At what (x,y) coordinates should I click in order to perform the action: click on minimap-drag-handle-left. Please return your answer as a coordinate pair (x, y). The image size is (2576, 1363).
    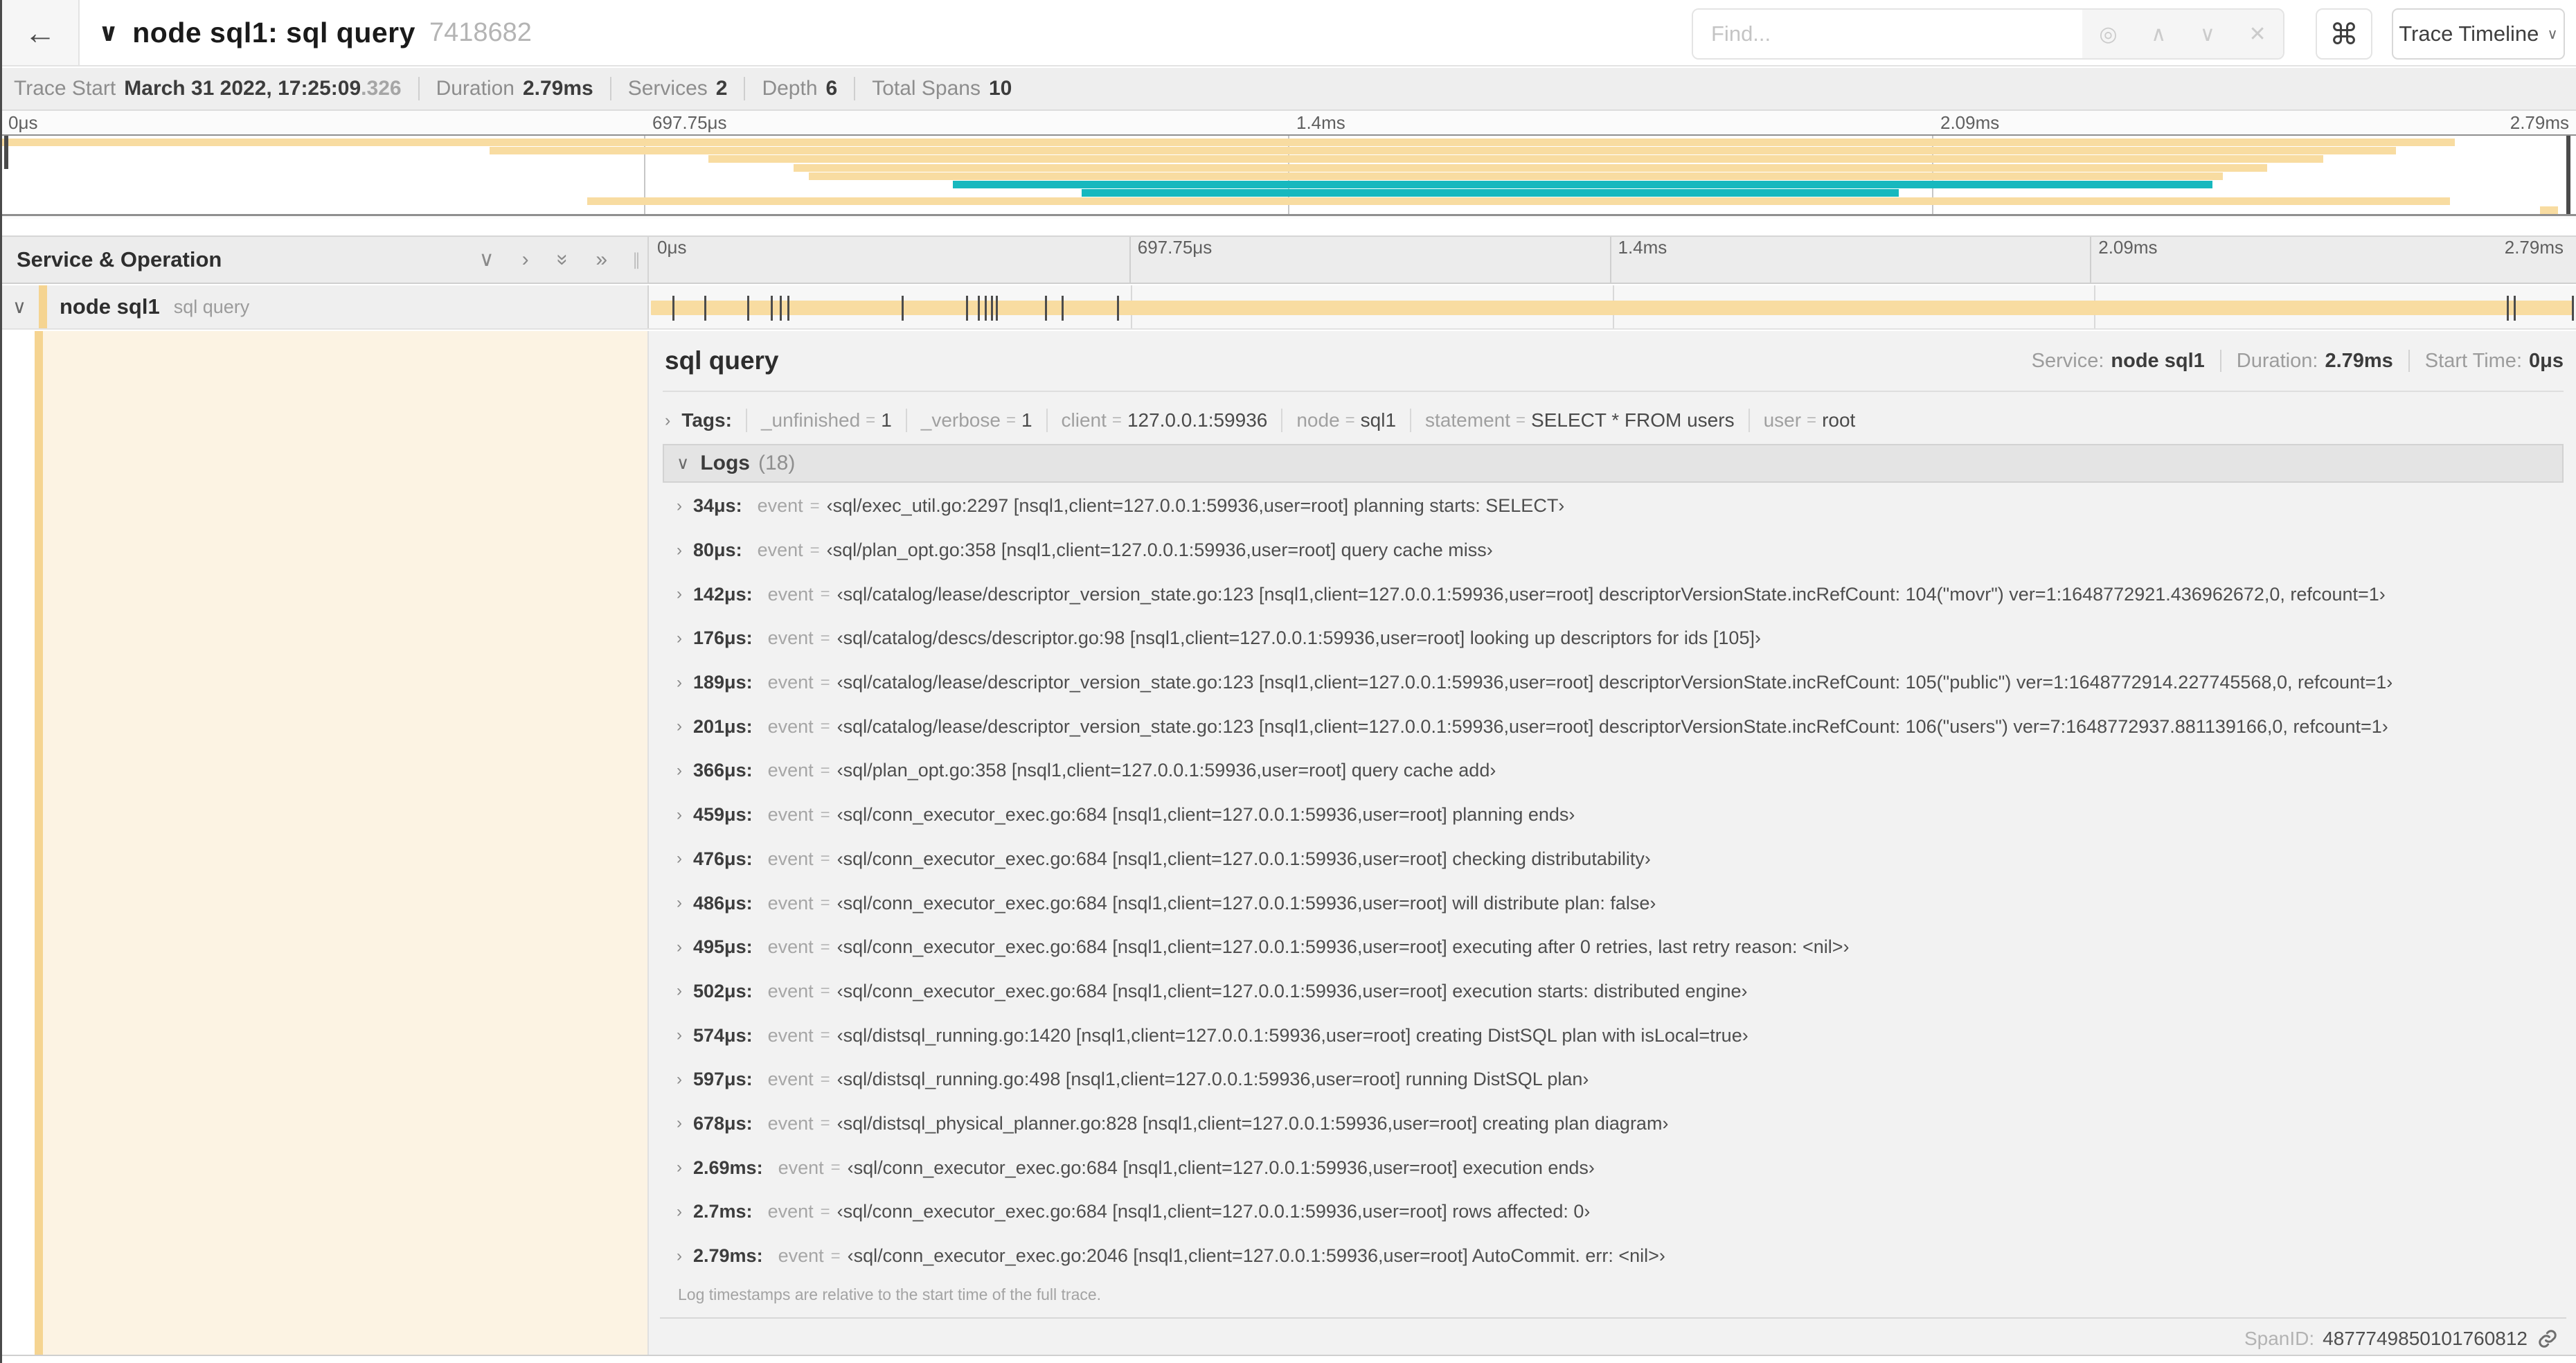
    Looking at the image, I should click on (6, 152).